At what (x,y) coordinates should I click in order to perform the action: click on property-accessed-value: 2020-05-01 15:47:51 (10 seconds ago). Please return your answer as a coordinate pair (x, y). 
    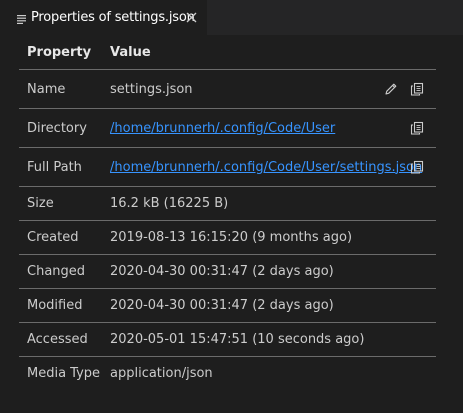
    Looking at the image, I should click on (269, 339).